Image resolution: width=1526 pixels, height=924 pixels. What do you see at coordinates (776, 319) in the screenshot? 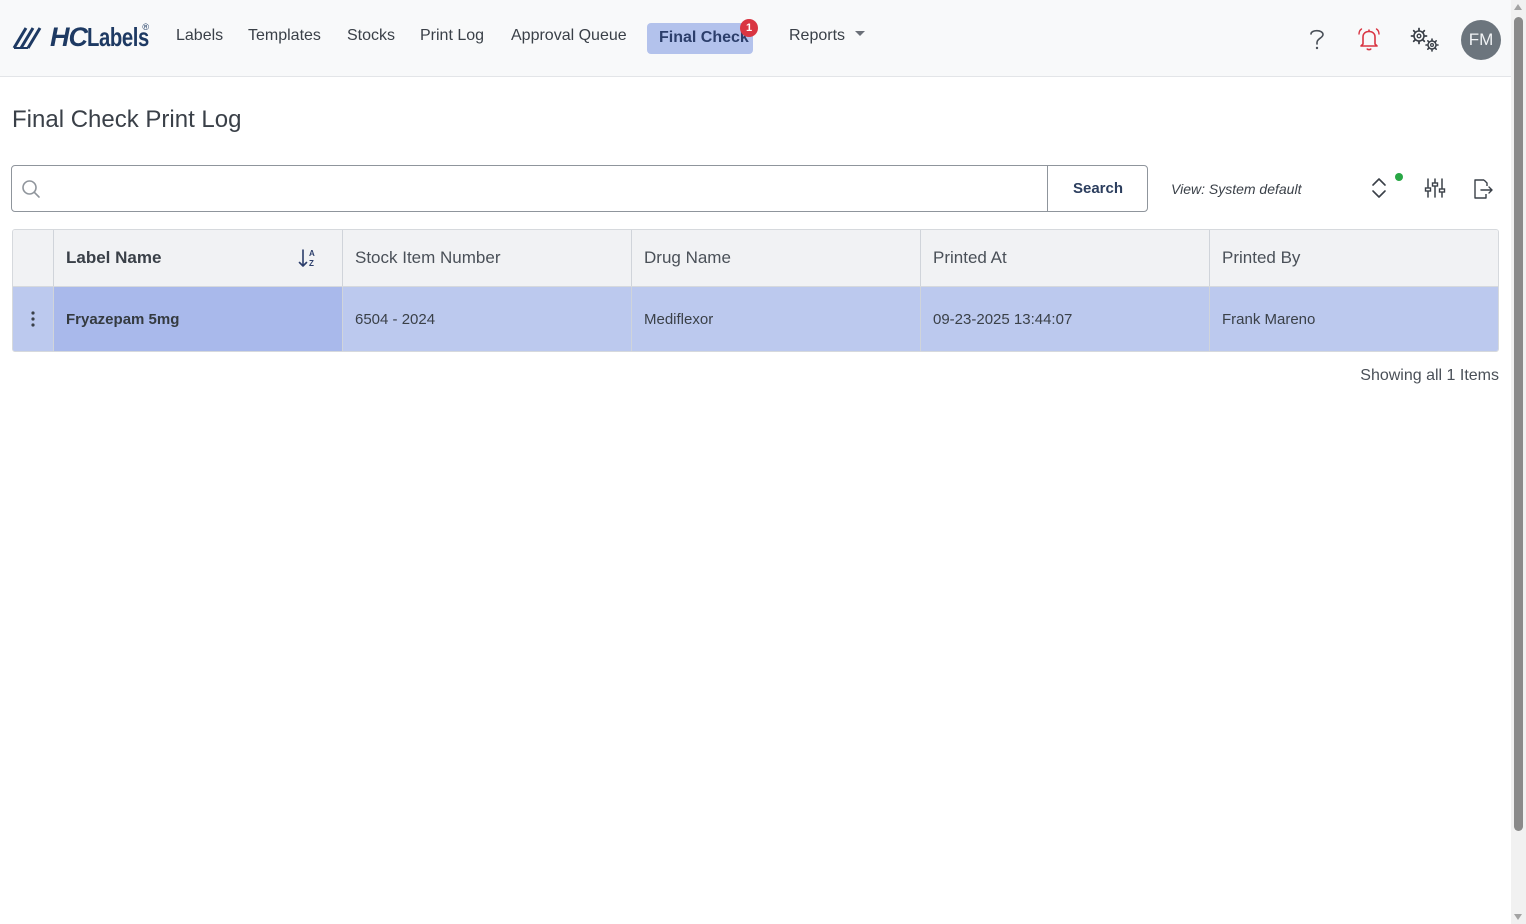
I see `cell-drug-name: Mediflexor` at bounding box center [776, 319].